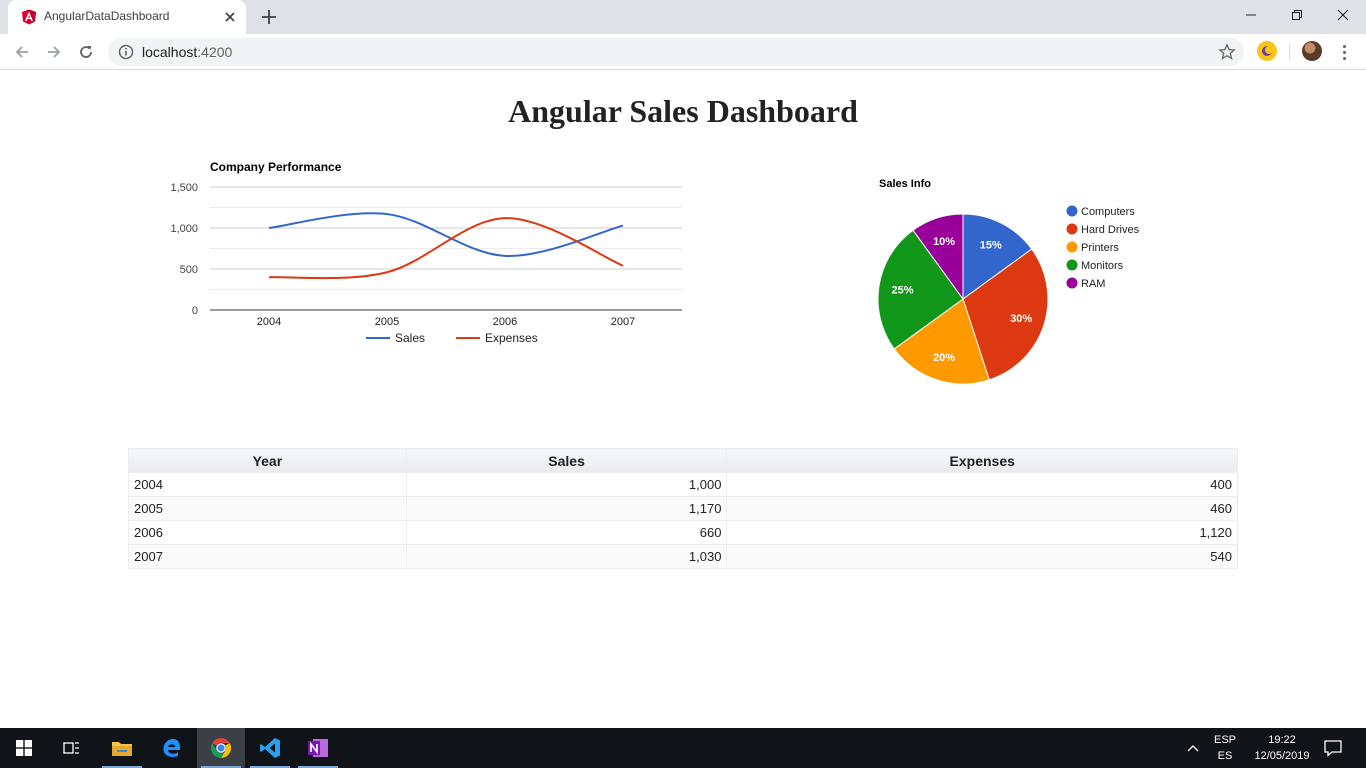 The width and height of the screenshot is (1366, 768). I want to click on clock-date: 12/05/2019, so click(1282, 756).